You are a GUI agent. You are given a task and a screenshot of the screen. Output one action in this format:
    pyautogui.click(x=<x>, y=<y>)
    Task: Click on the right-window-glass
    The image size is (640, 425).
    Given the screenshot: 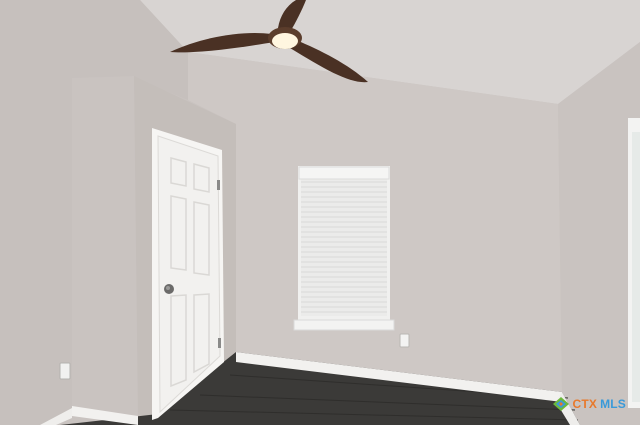 What is the action you would take?
    pyautogui.click(x=636, y=267)
    